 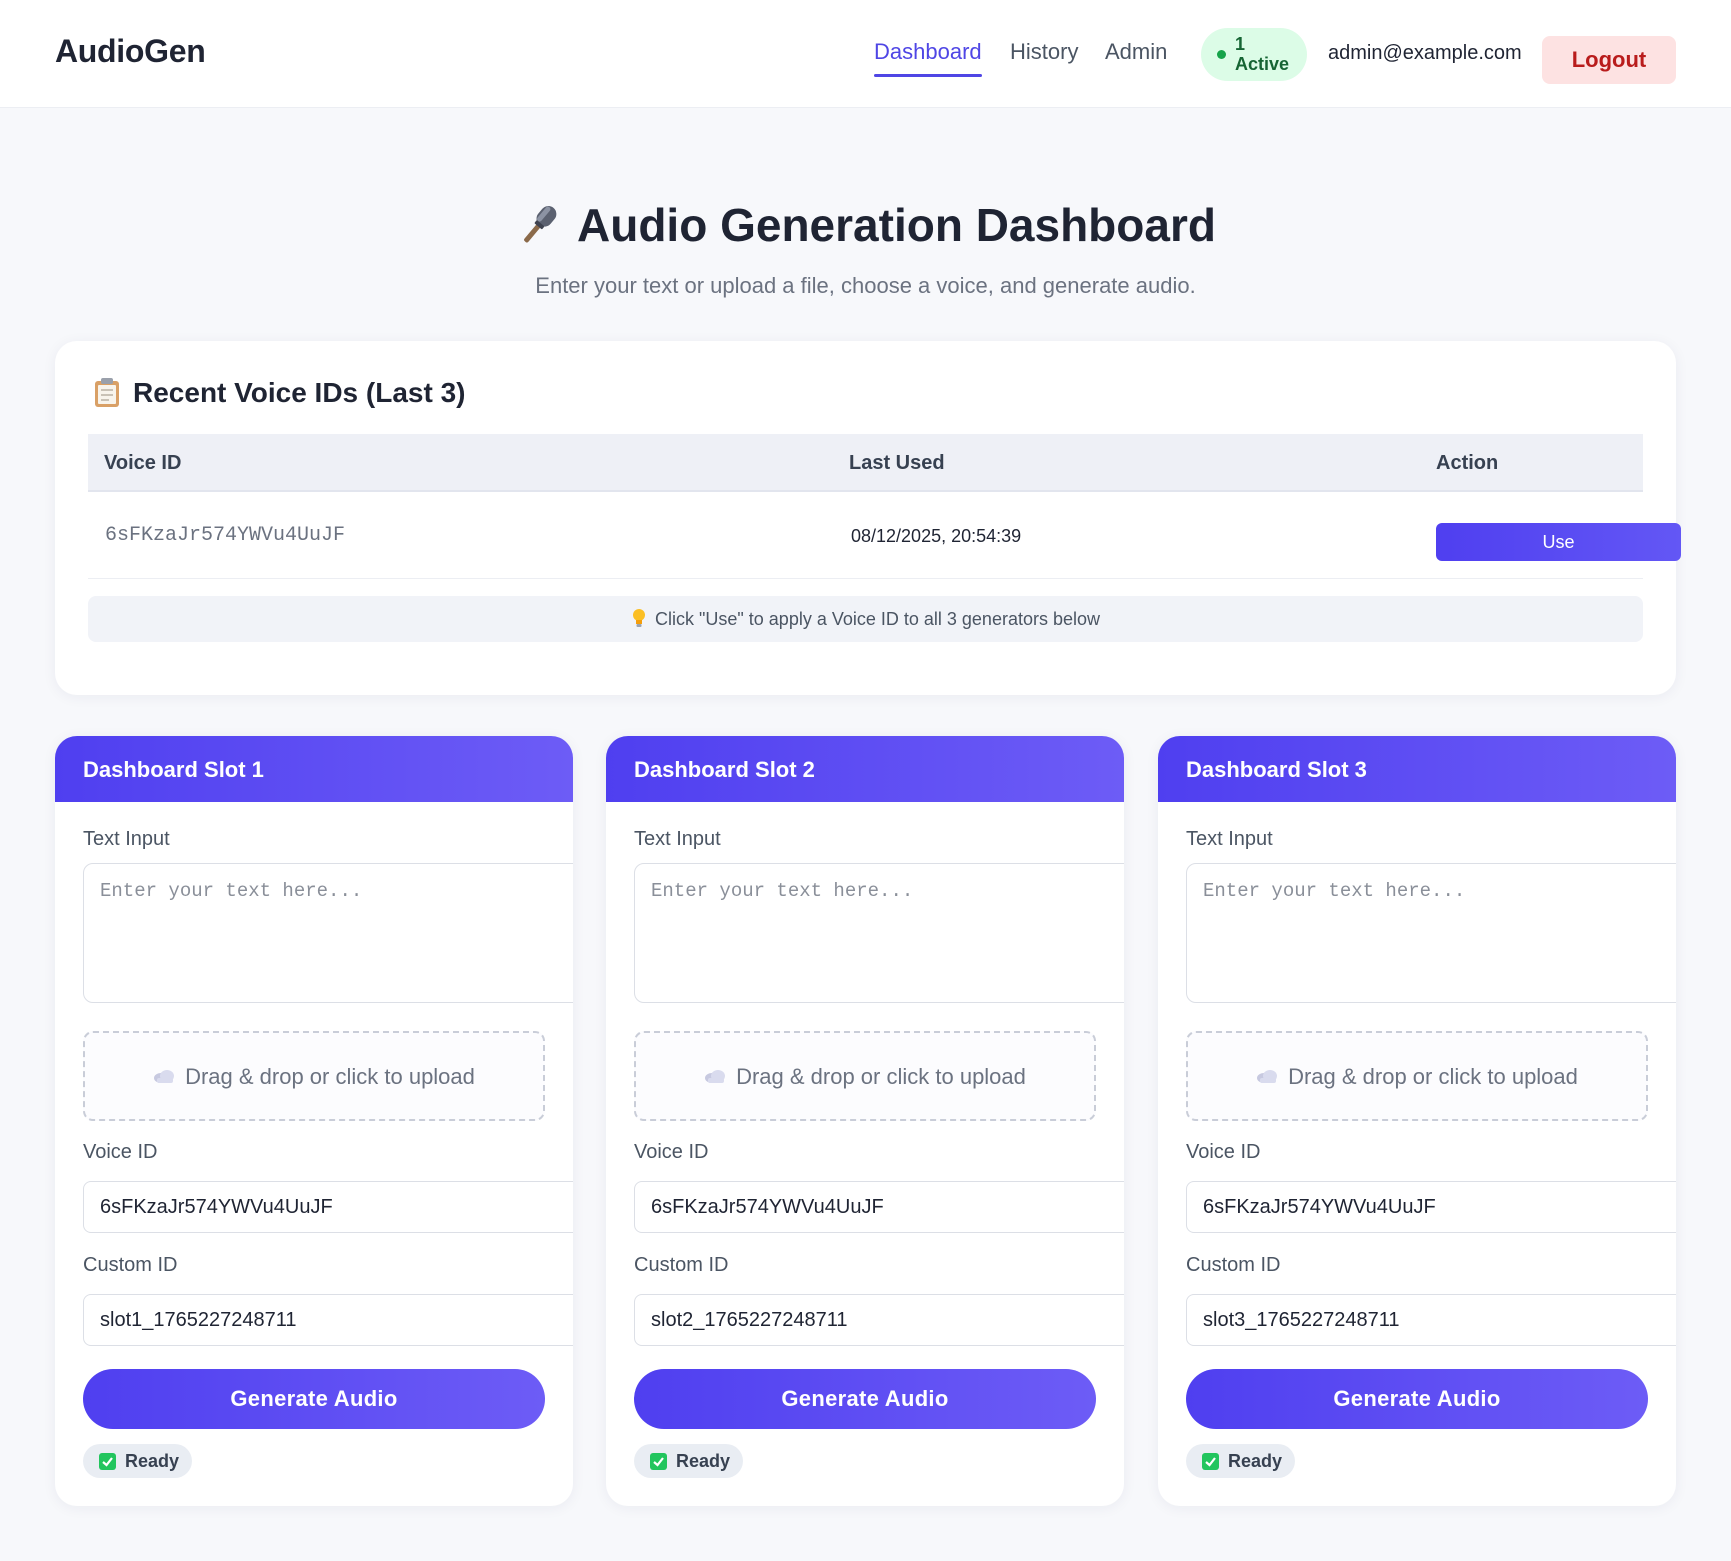 What do you see at coordinates (897, 463) in the screenshot?
I see `column-last-used: Last Used` at bounding box center [897, 463].